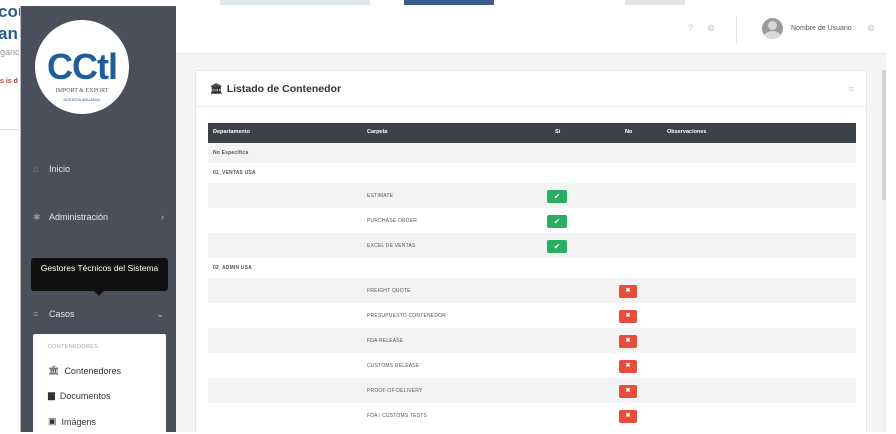  Describe the element at coordinates (82, 91) in the screenshot. I see `logo-subtitle: IMPORT & EXPORT` at that location.